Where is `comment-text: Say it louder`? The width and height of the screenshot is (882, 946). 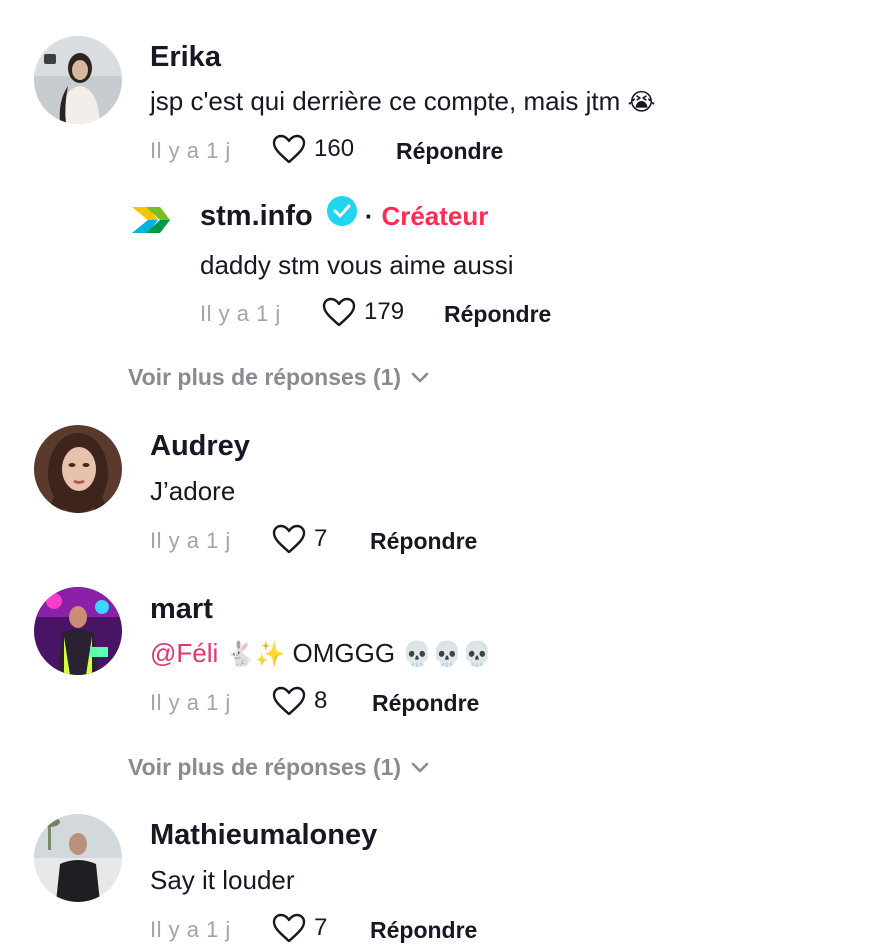 comment-text: Say it louder is located at coordinates (222, 880).